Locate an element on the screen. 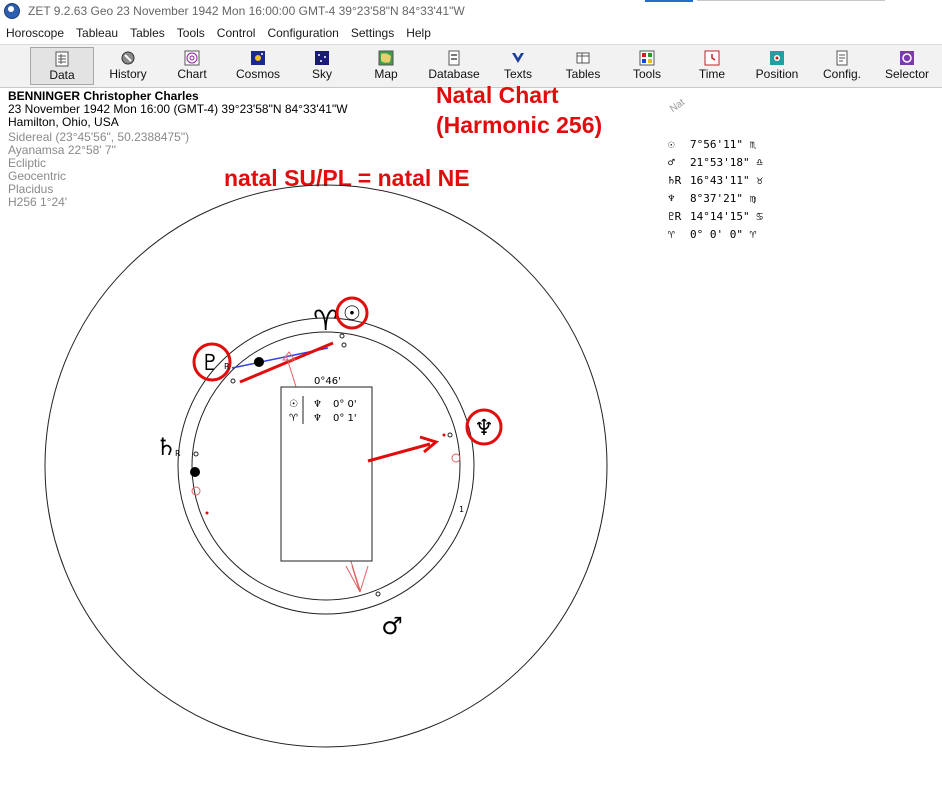 Image resolution: width=942 pixels, height=800 pixels. tick-label-1: 1 is located at coordinates (461, 509).